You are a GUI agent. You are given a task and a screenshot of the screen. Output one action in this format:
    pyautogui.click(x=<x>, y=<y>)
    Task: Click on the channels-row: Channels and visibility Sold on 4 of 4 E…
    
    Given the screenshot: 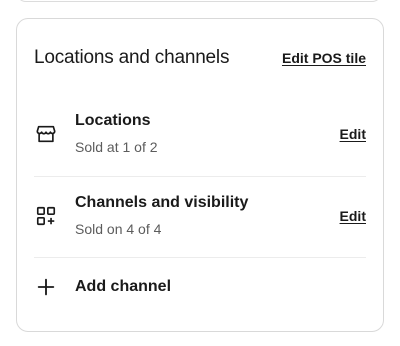 What is the action you would take?
    pyautogui.click(x=200, y=215)
    